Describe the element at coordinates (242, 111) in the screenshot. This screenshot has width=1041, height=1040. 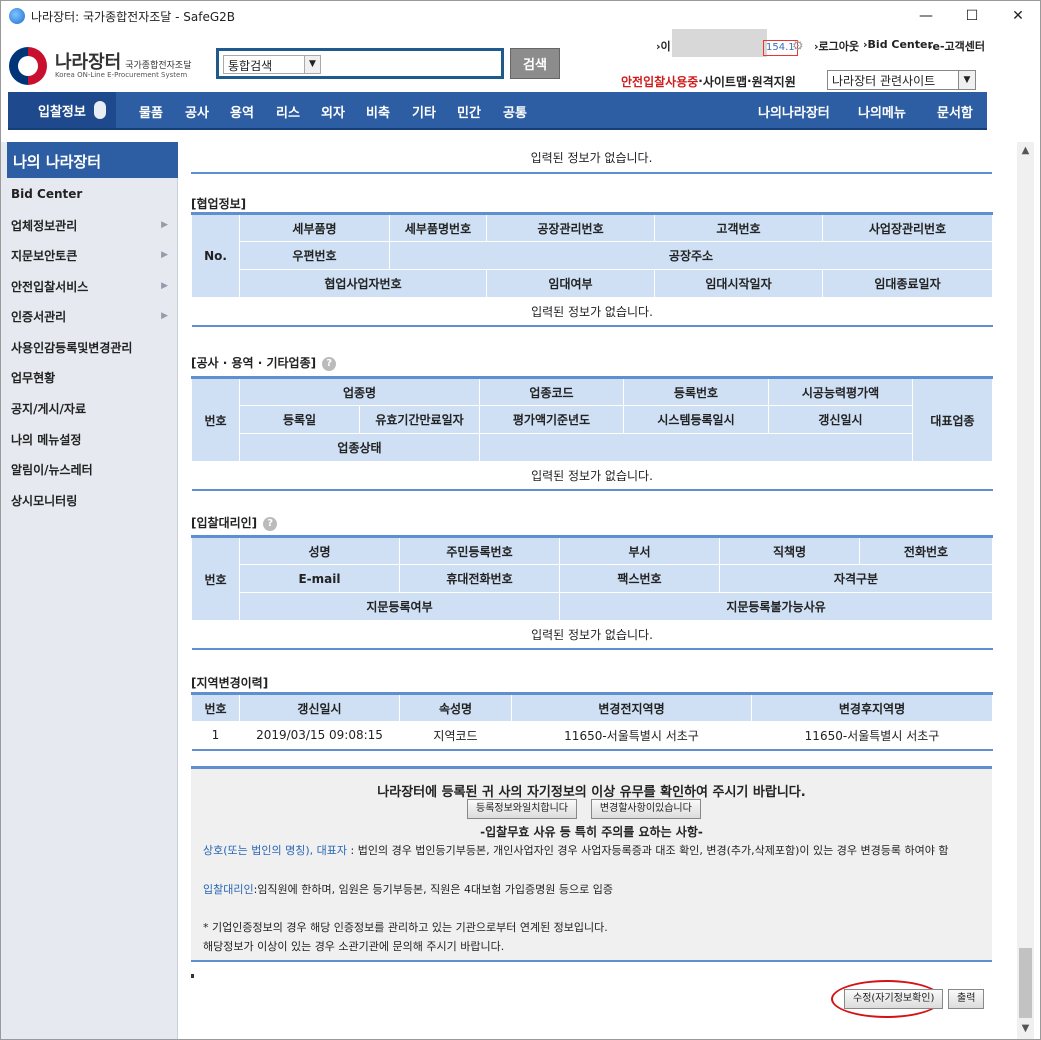
I see `nav-item: 용역` at that location.